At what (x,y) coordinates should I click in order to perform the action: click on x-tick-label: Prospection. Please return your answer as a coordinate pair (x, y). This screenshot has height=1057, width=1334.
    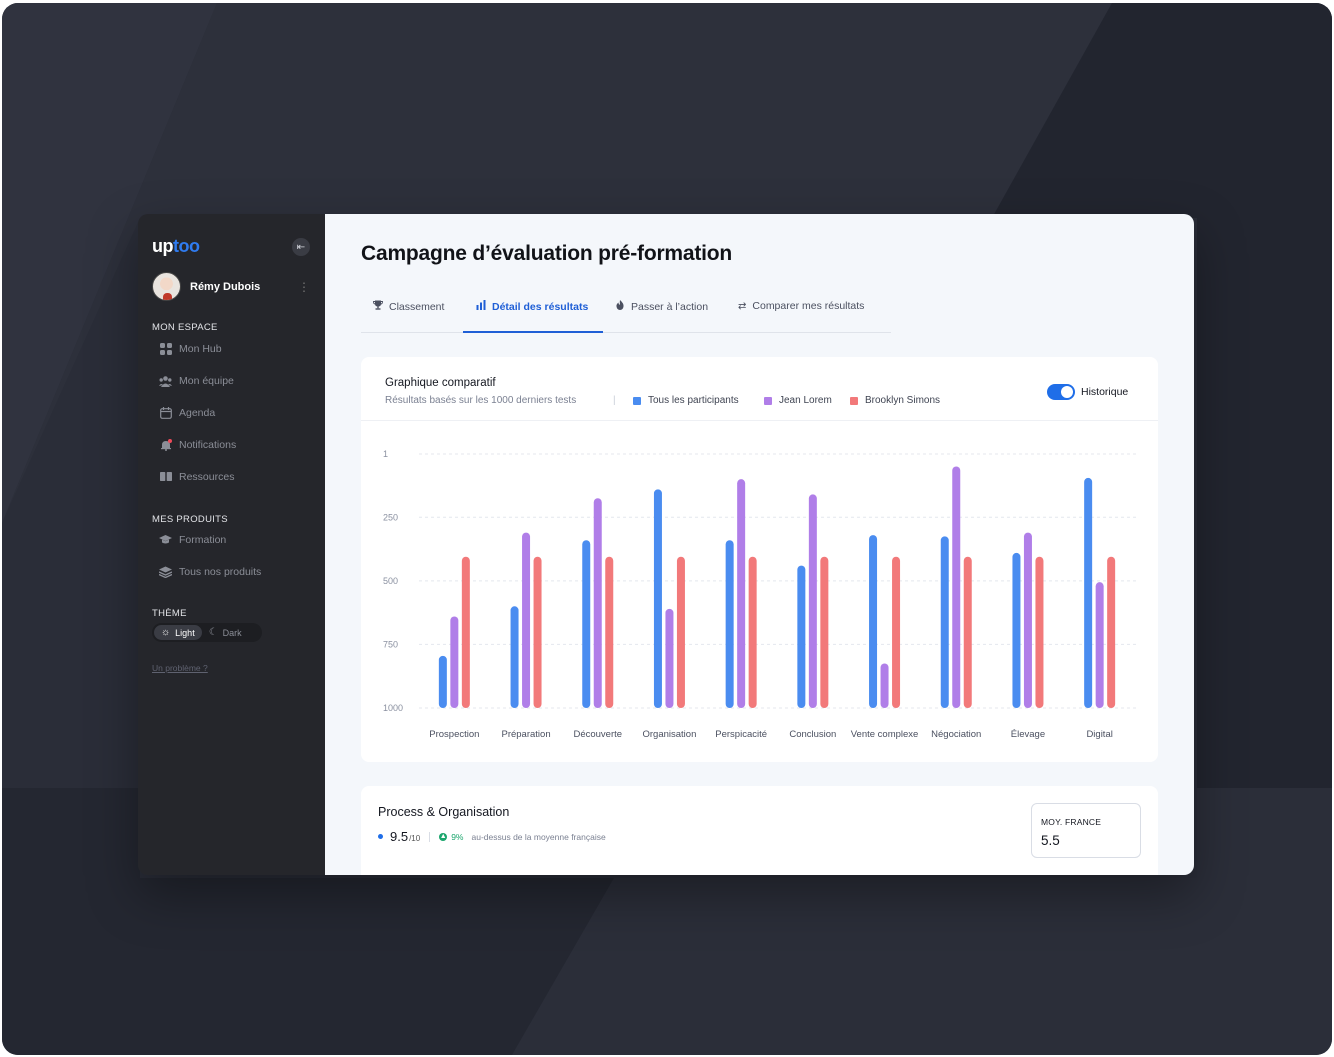
    Looking at the image, I should click on (454, 734).